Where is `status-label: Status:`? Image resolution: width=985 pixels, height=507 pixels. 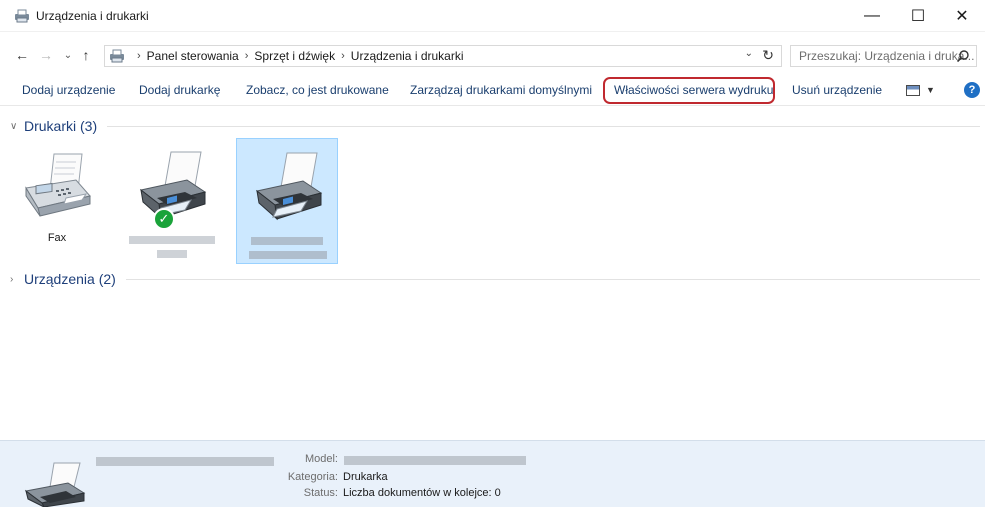 status-label: Status: is located at coordinates (320, 493).